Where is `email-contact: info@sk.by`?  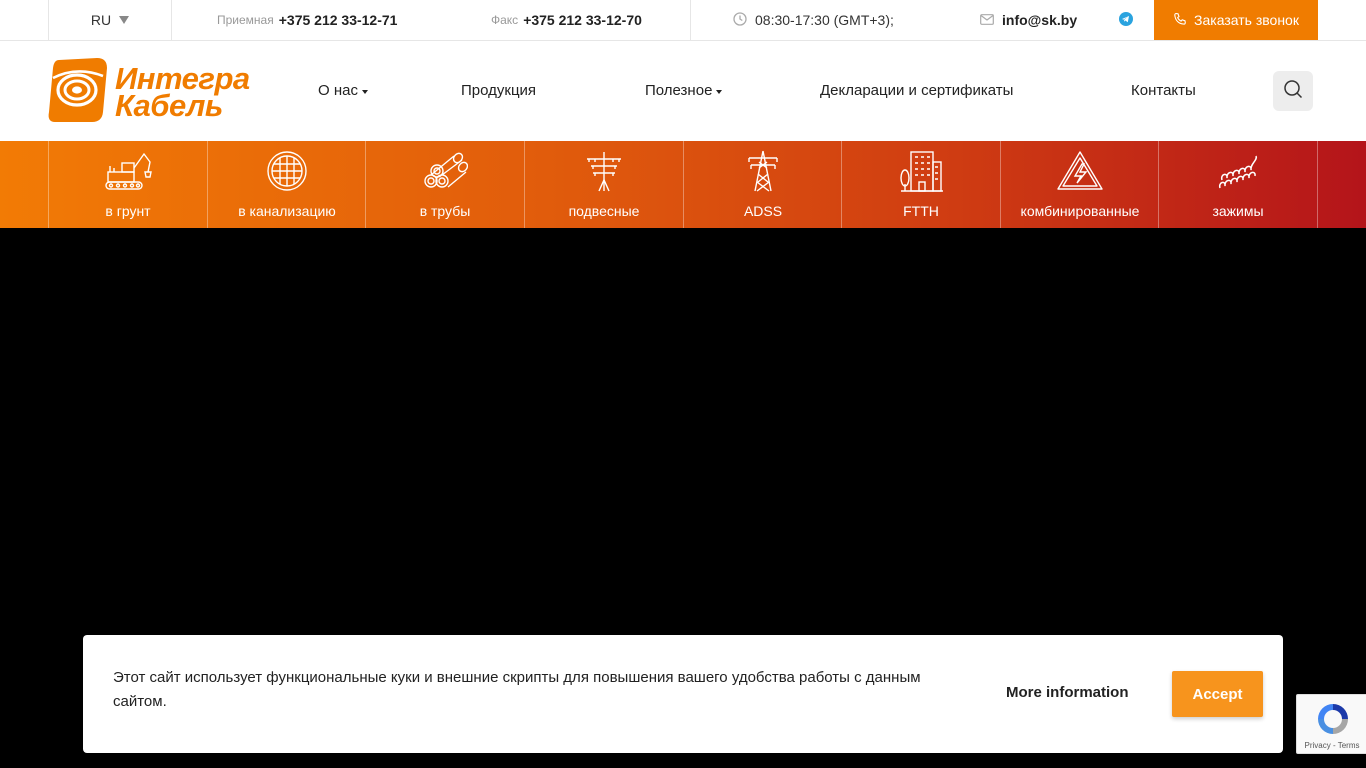
email-contact: info@sk.by is located at coordinates (1028, 20).